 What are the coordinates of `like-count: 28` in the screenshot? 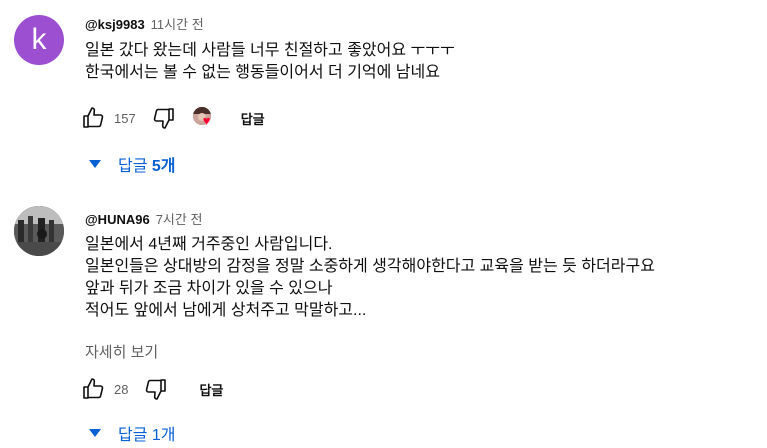 It's located at (121, 389).